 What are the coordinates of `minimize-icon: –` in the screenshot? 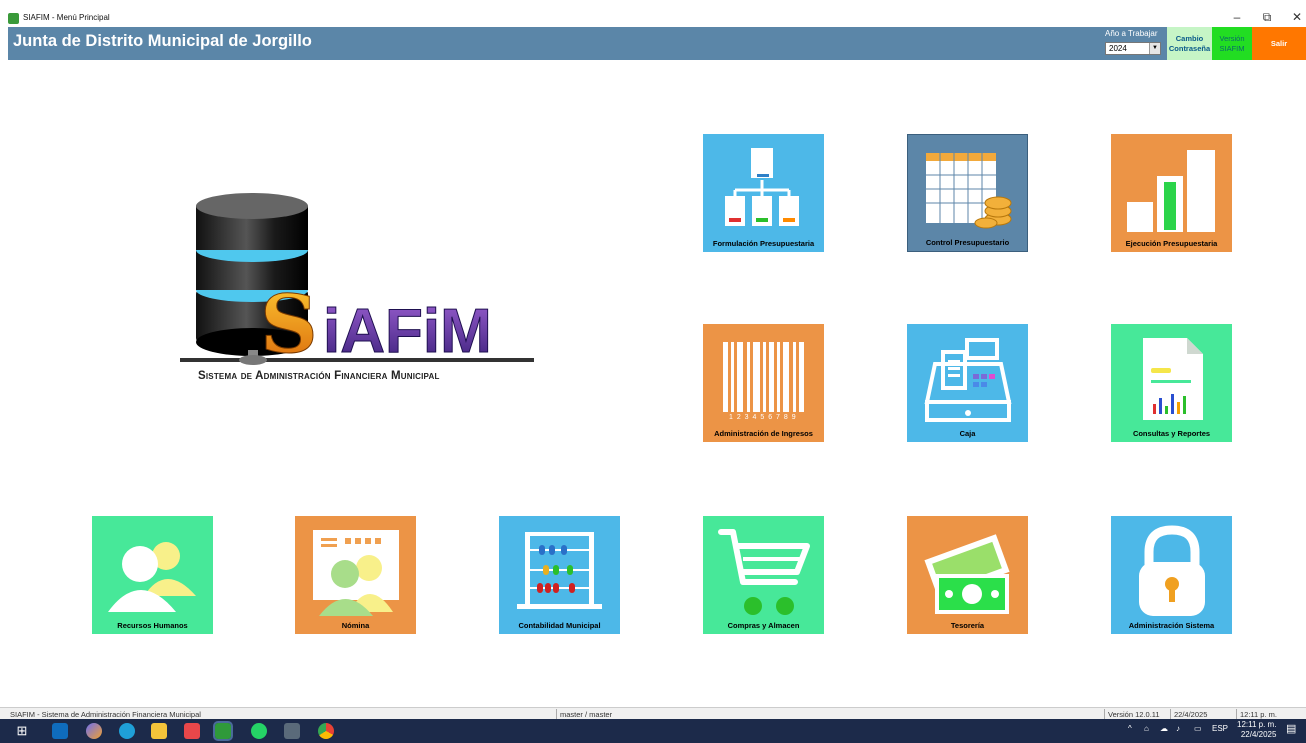 It's located at (1237, 17).